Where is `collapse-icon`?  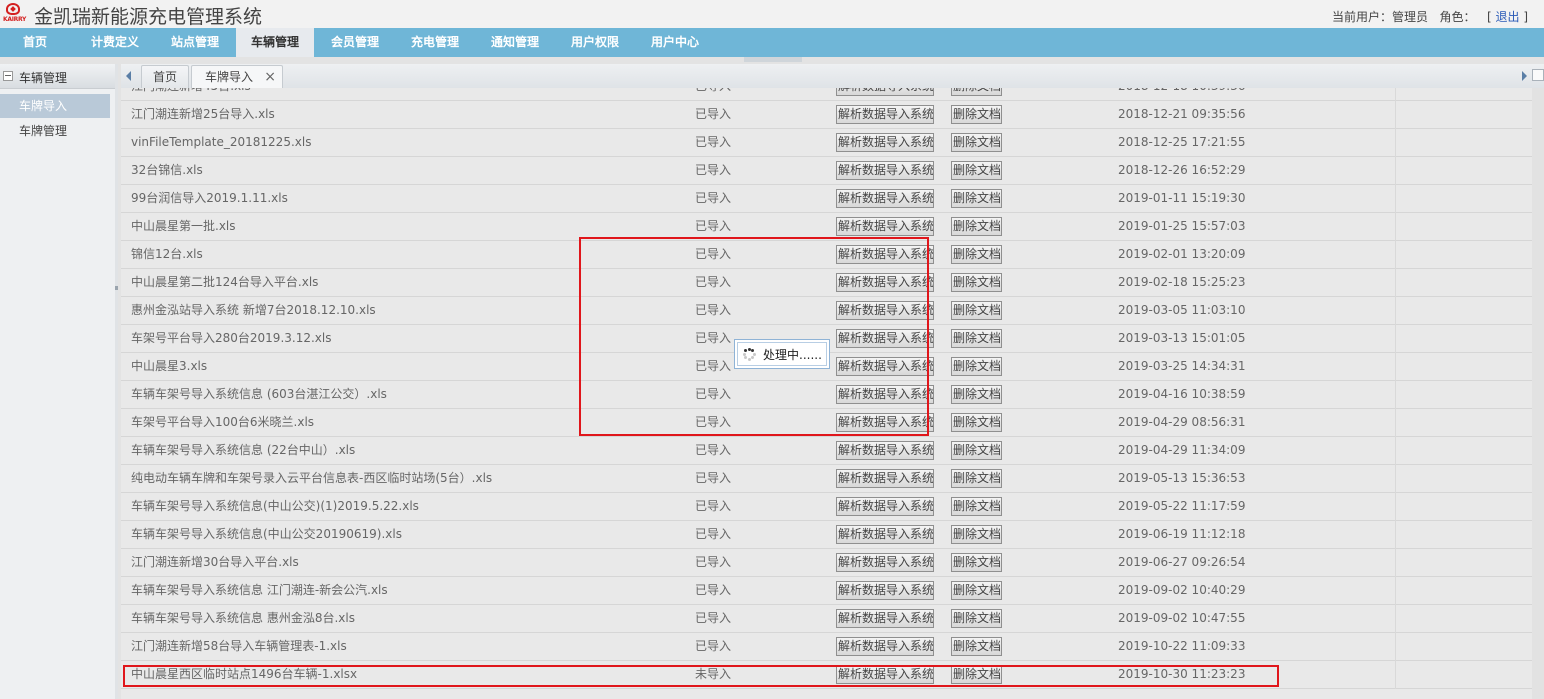
collapse-icon is located at coordinates (8, 76).